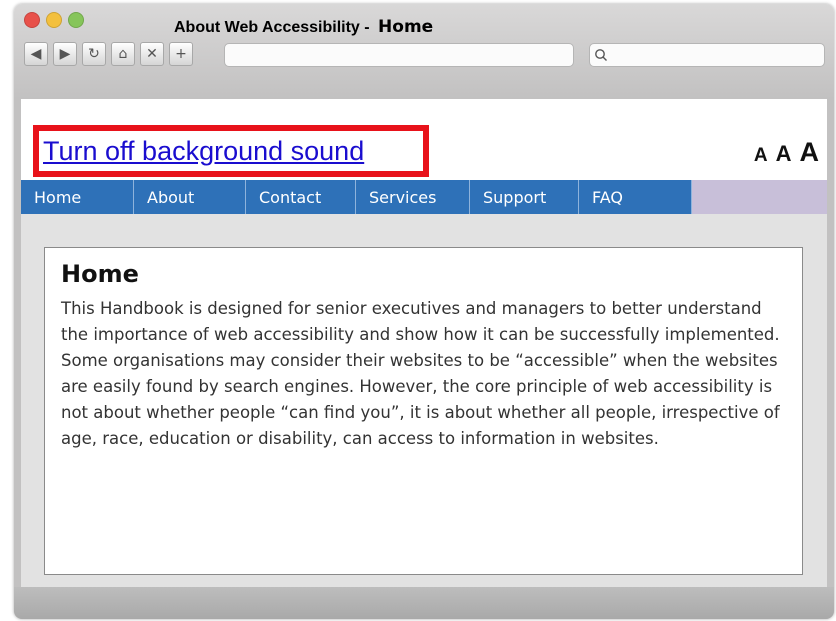 The width and height of the screenshot is (836, 621). I want to click on new-tab-button: +, so click(181, 54).